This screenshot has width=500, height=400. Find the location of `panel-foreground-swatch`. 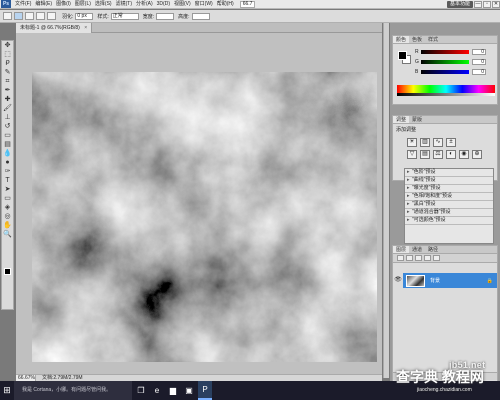

panel-foreground-swatch is located at coordinates (402, 55).